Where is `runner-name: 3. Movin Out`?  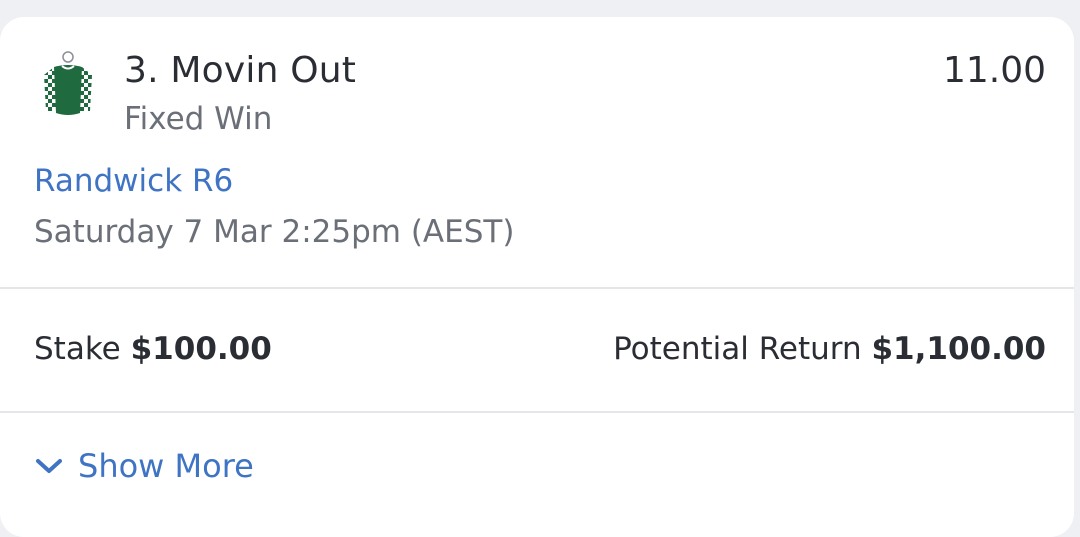 runner-name: 3. Movin Out is located at coordinates (240, 70).